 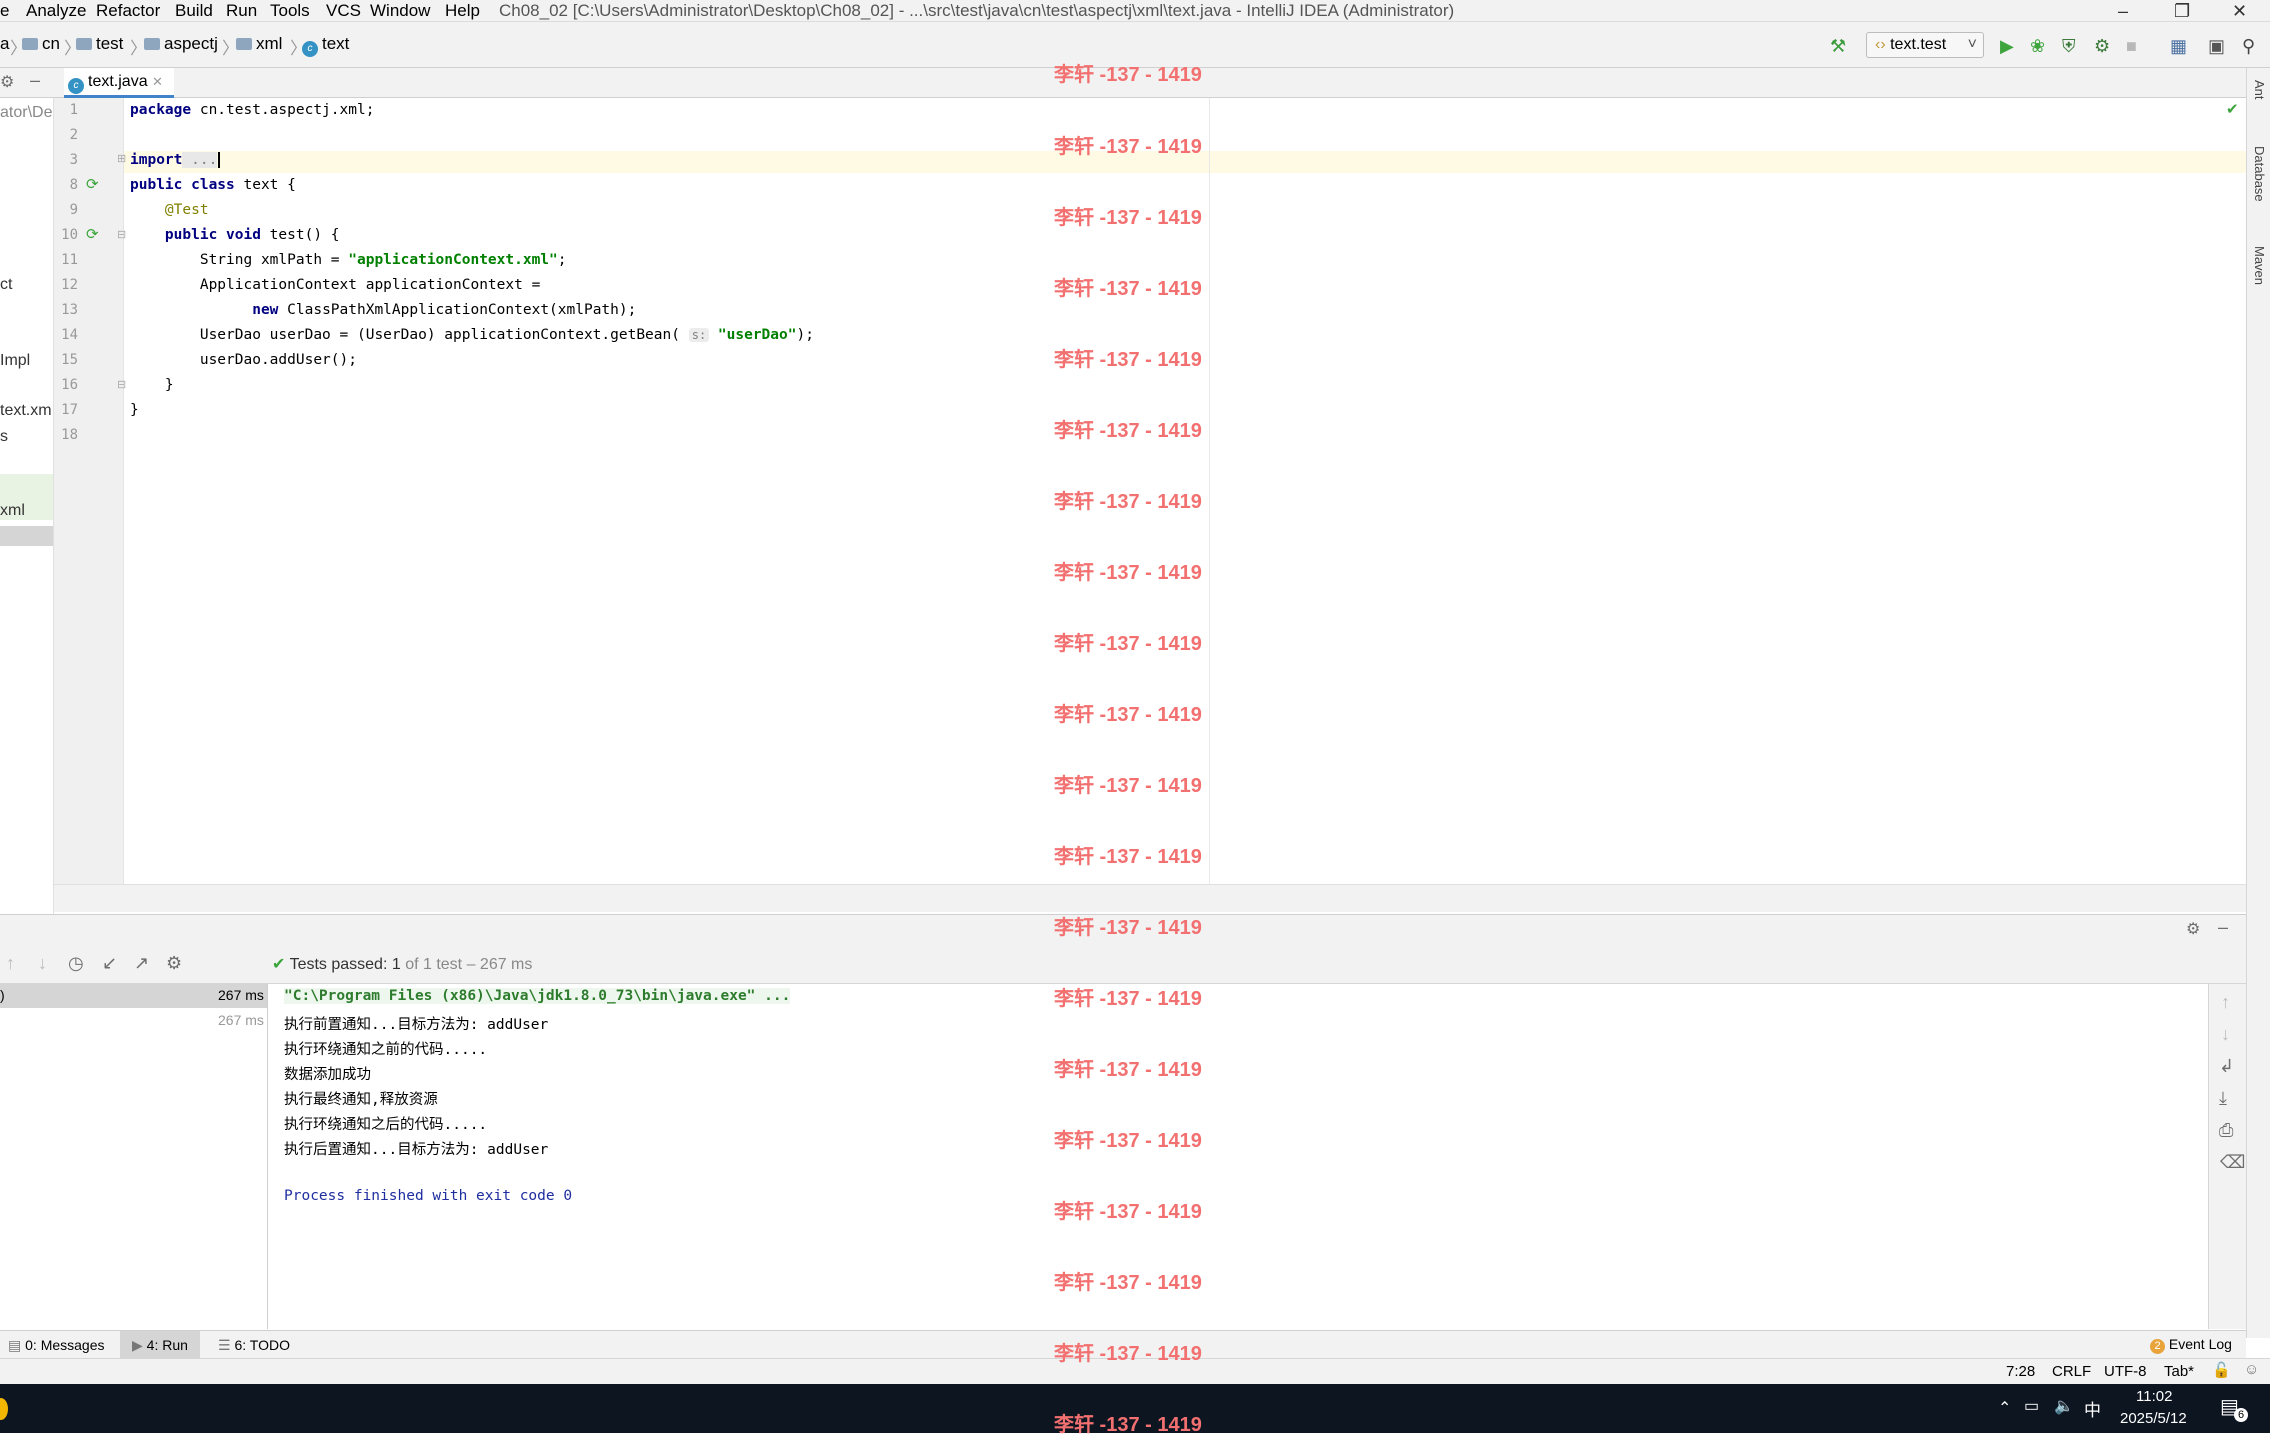 What do you see at coordinates (325, 45) in the screenshot?
I see `breadcrumb-text: c text` at bounding box center [325, 45].